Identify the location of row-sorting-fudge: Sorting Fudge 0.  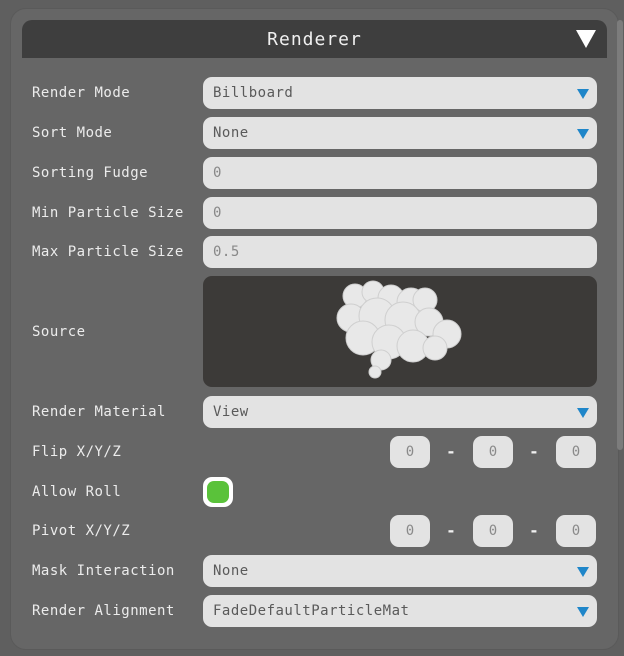
(315, 173).